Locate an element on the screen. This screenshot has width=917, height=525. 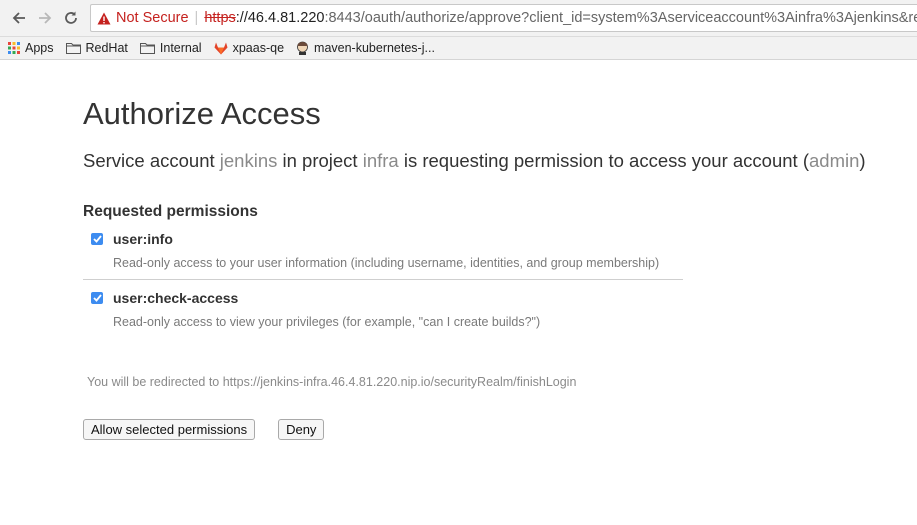
reload-button is located at coordinates (71, 18).